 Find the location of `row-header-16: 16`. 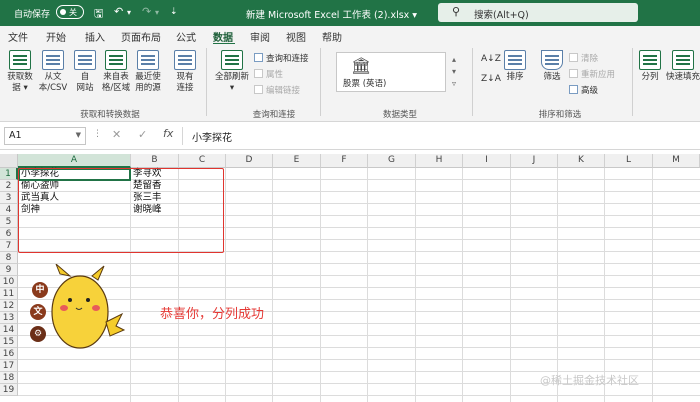

row-header-16: 16 is located at coordinates (9, 354).